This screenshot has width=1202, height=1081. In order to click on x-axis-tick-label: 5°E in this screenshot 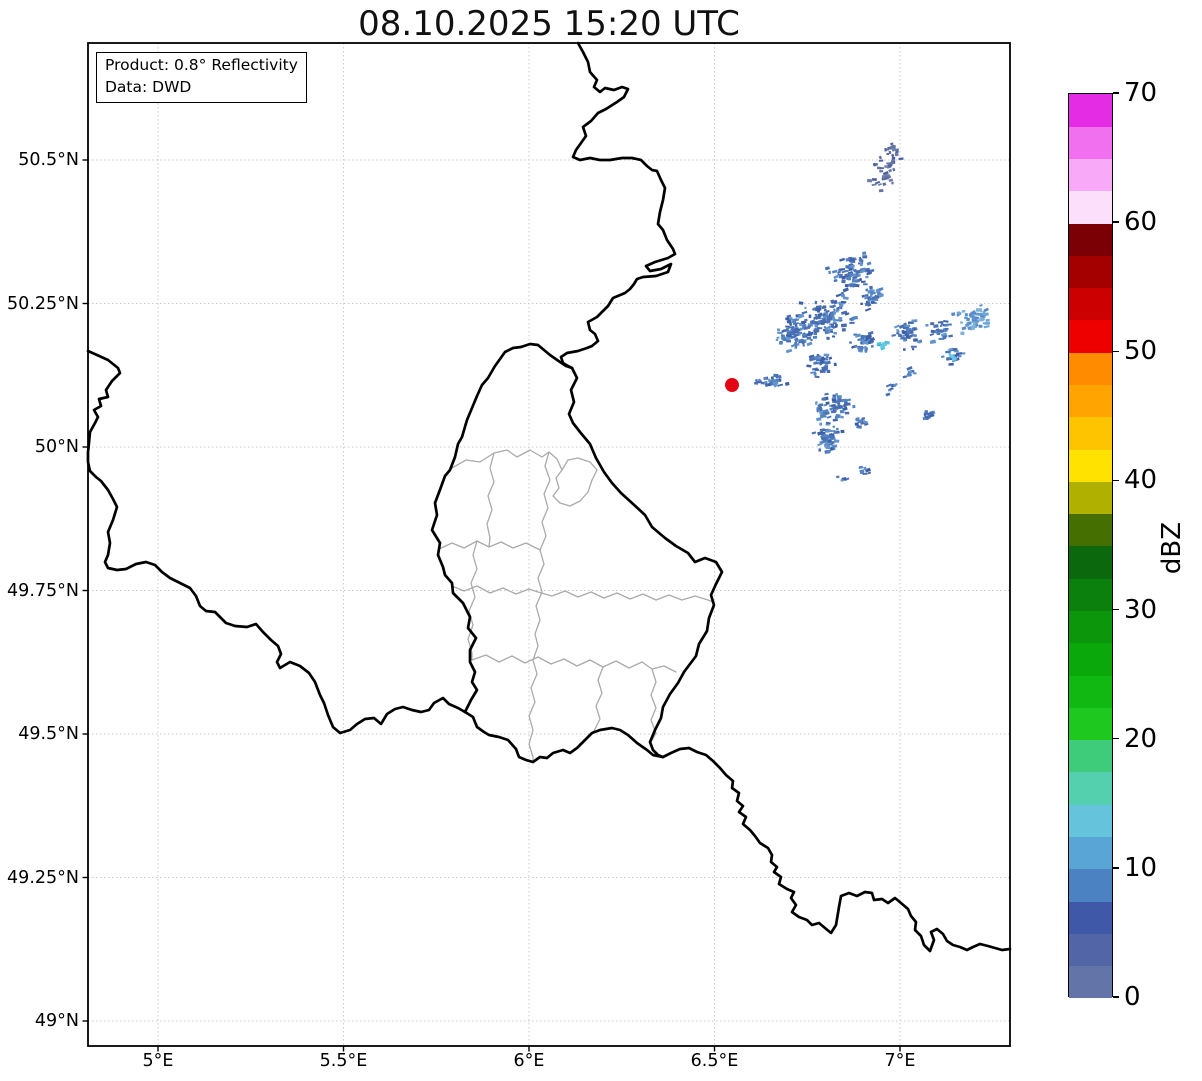, I will do `click(158, 1061)`.